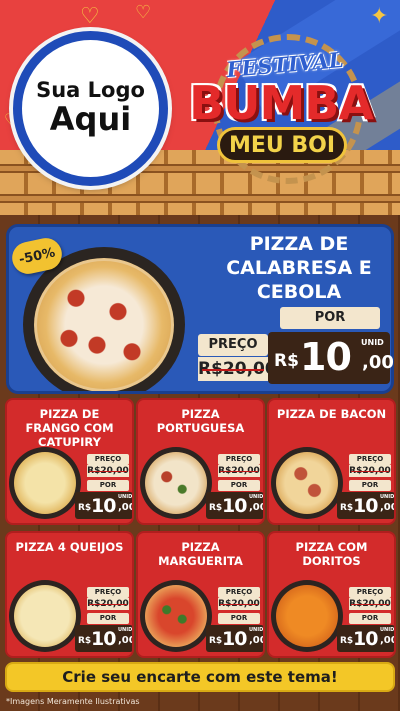 Image resolution: width=400 pixels, height=711 pixels. What do you see at coordinates (331, 414) in the screenshot?
I see `card-title: PIZZA DE BACON` at bounding box center [331, 414].